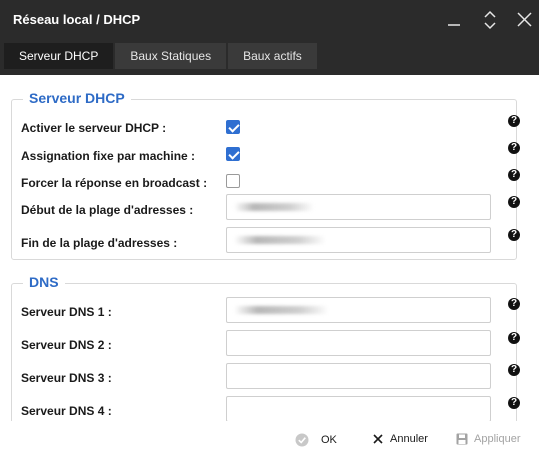 Image resolution: width=539 pixels, height=459 pixels. I want to click on dns2-input, so click(358, 343).